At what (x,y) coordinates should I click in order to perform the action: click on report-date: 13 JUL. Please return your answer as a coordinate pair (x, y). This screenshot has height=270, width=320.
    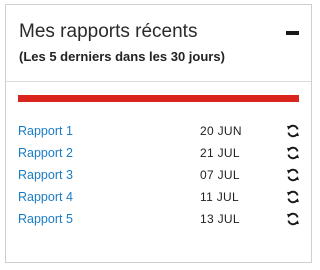
    Looking at the image, I should click on (220, 219).